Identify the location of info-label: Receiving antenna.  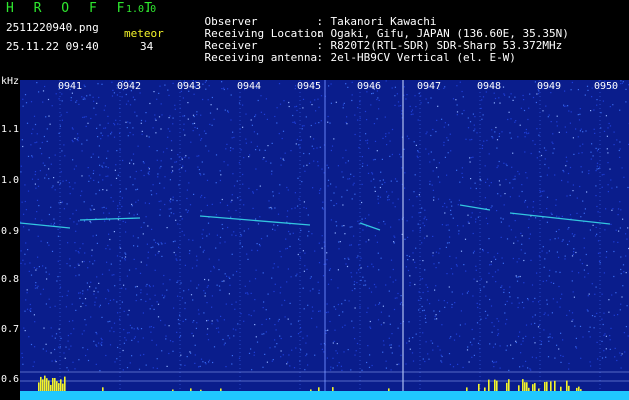
(261, 57).